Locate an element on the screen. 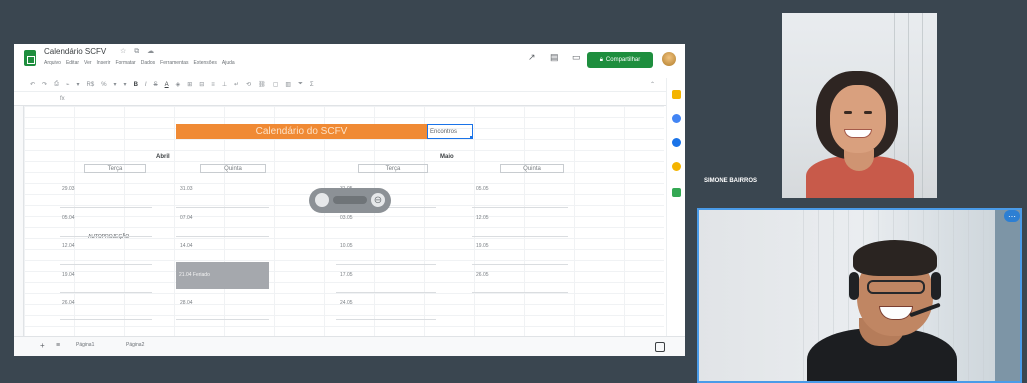 The image size is (1027, 383). side-panel is located at coordinates (675, 217).